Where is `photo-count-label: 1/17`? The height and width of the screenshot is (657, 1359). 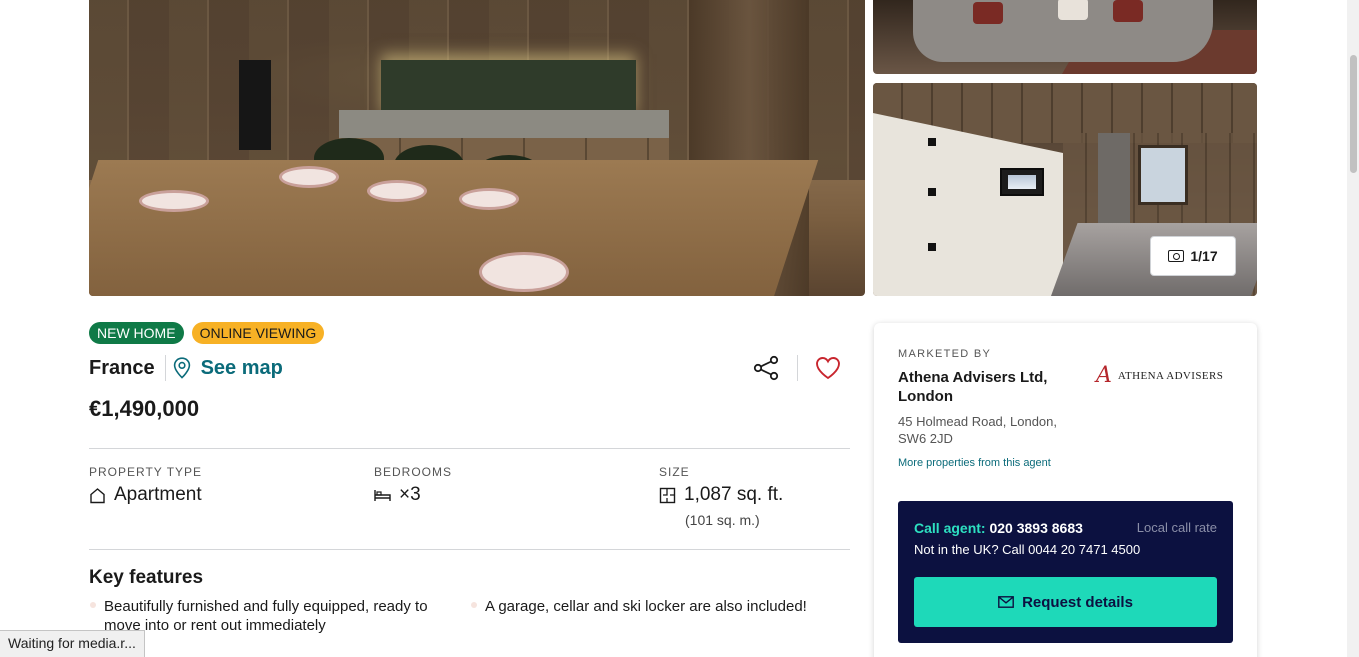
photo-count-label: 1/17 is located at coordinates (1204, 256).